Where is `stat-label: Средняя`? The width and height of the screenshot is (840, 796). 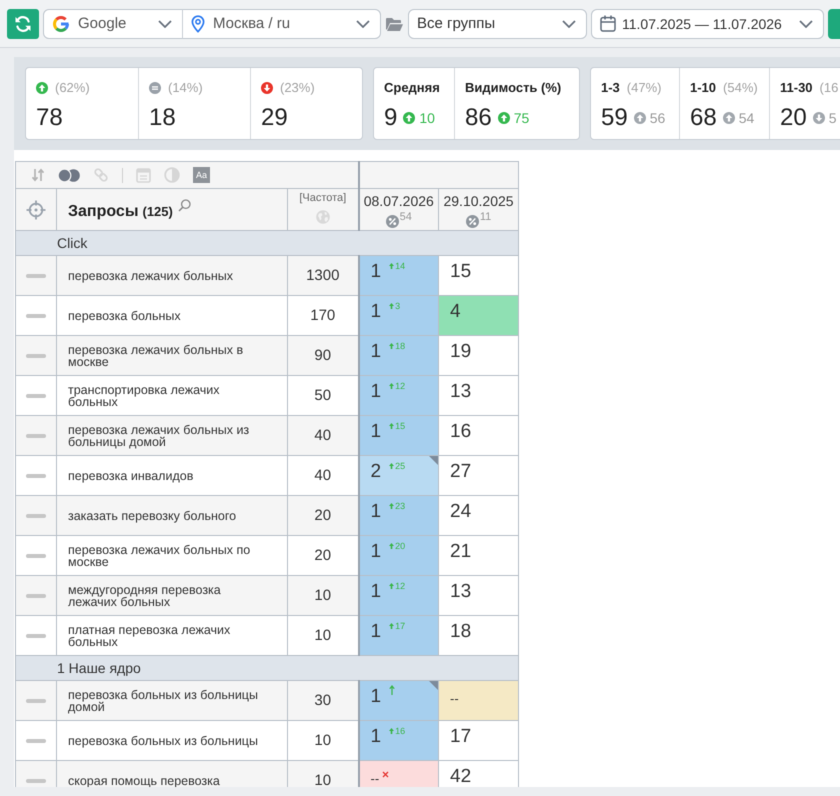
stat-label: Средняя is located at coordinates (412, 87).